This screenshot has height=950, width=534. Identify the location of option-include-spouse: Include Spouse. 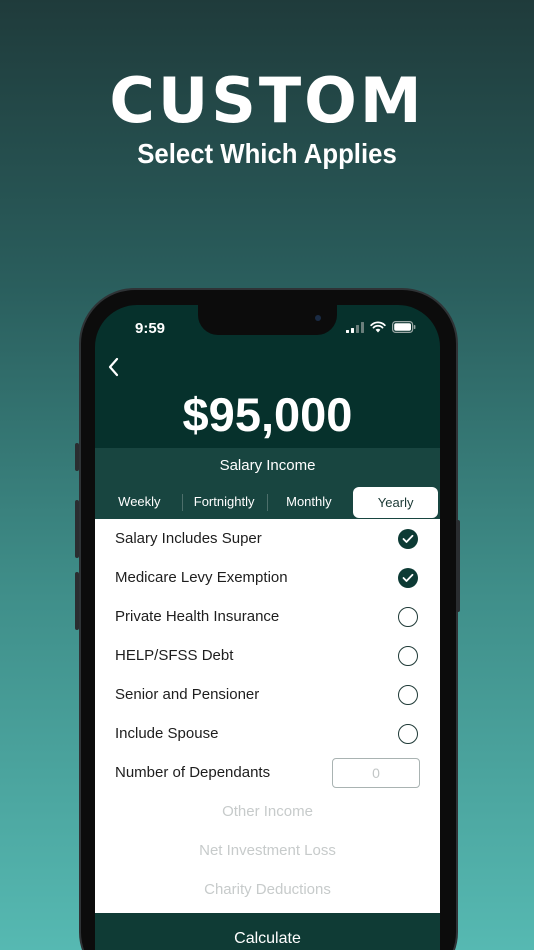
(267, 733).